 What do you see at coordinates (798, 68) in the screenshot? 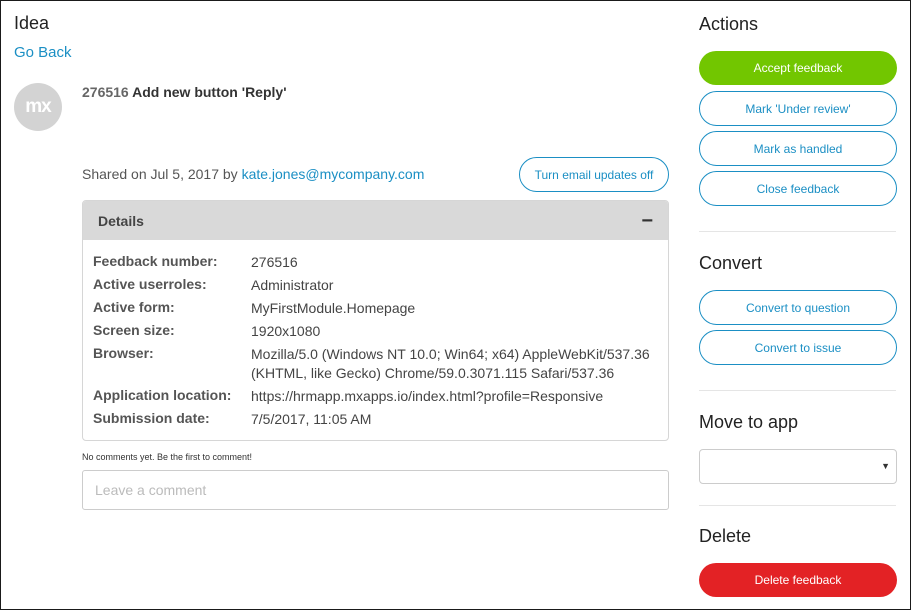
I see `accept-feedback-button: Accept feedback` at bounding box center [798, 68].